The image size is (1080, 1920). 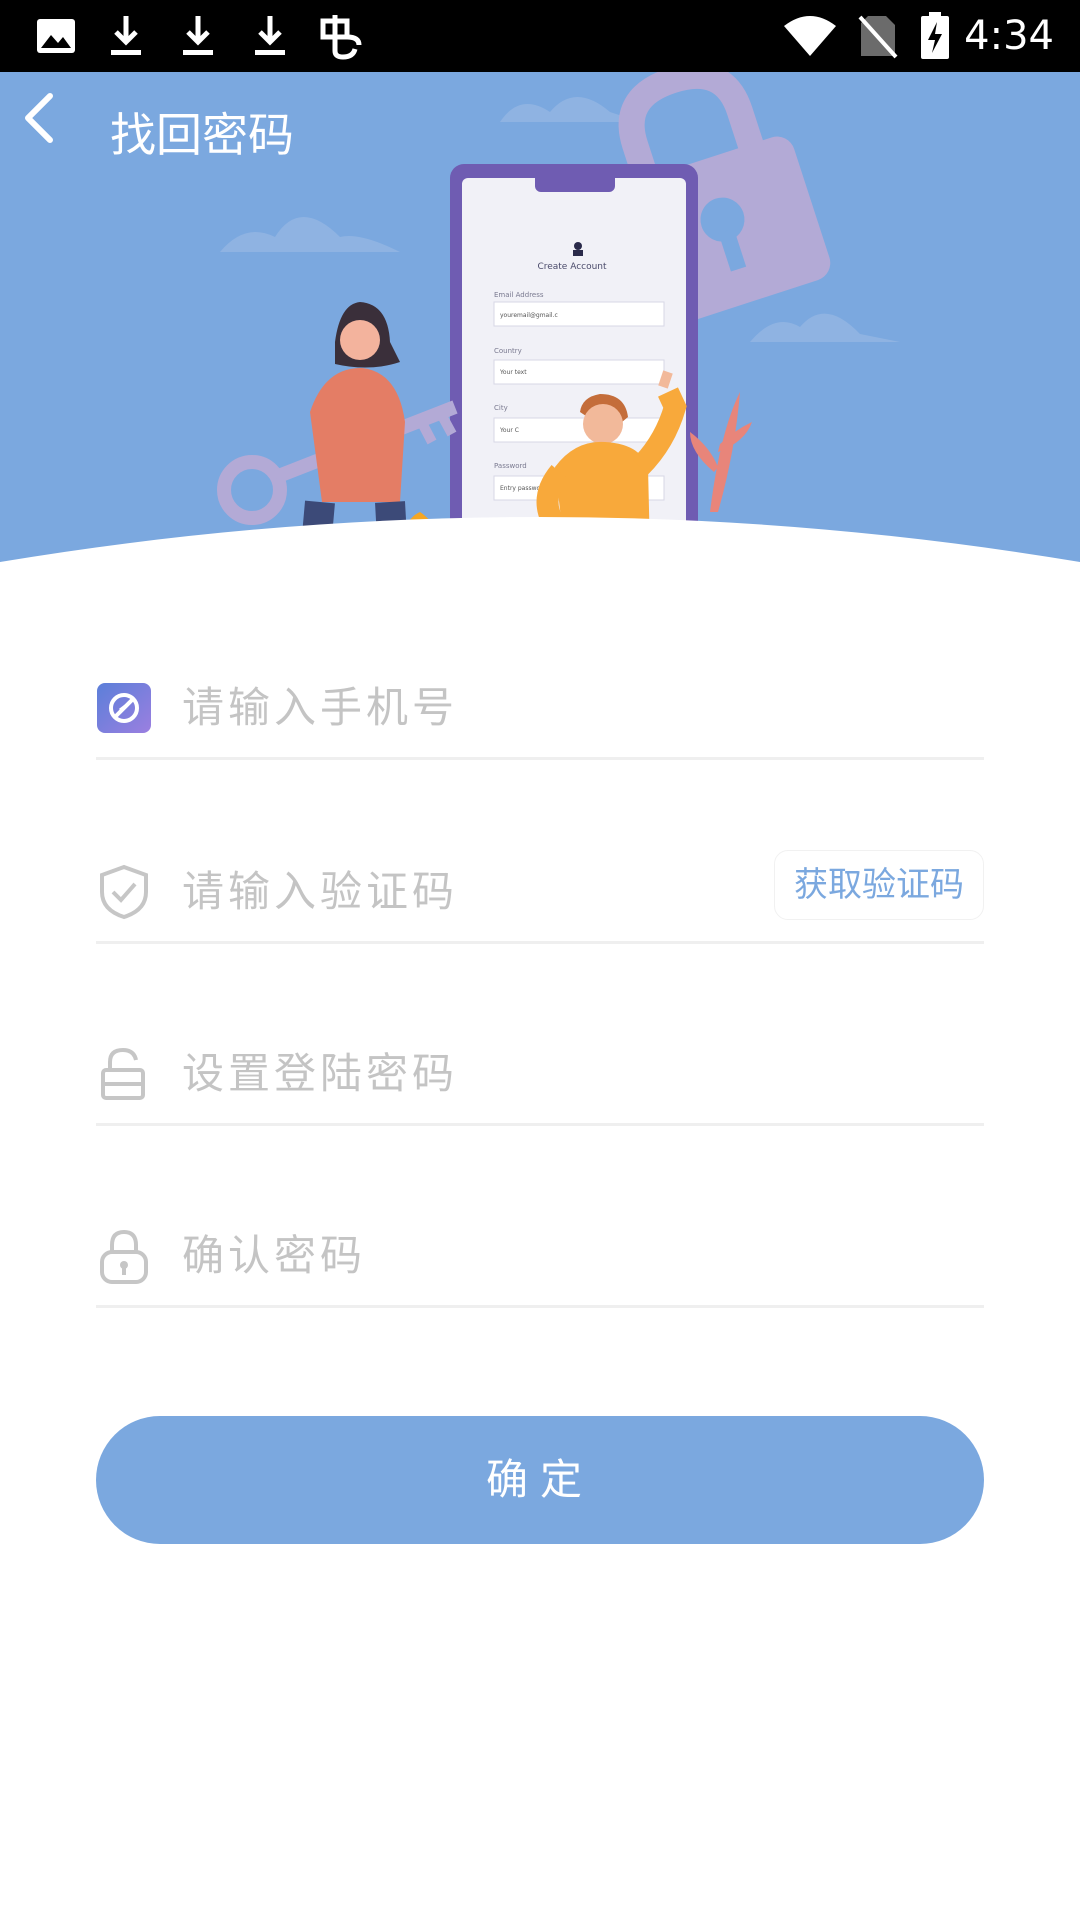 I want to click on battery-charging-icon, so click(x=935, y=36).